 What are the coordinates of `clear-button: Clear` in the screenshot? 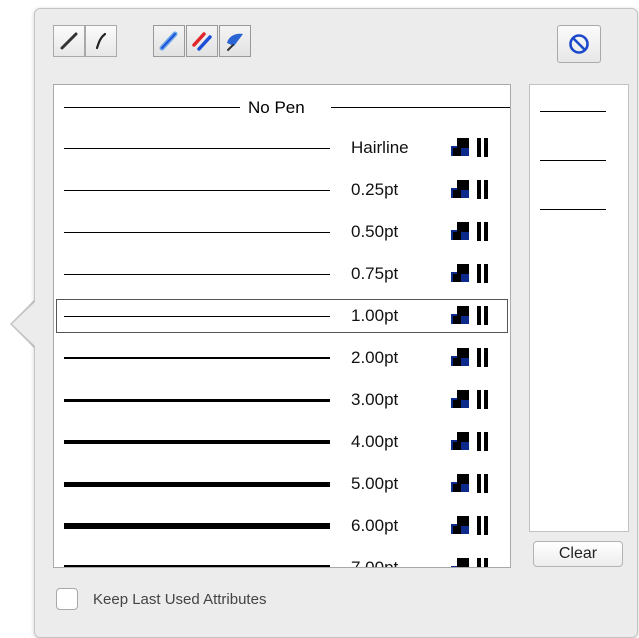 It's located at (578, 554).